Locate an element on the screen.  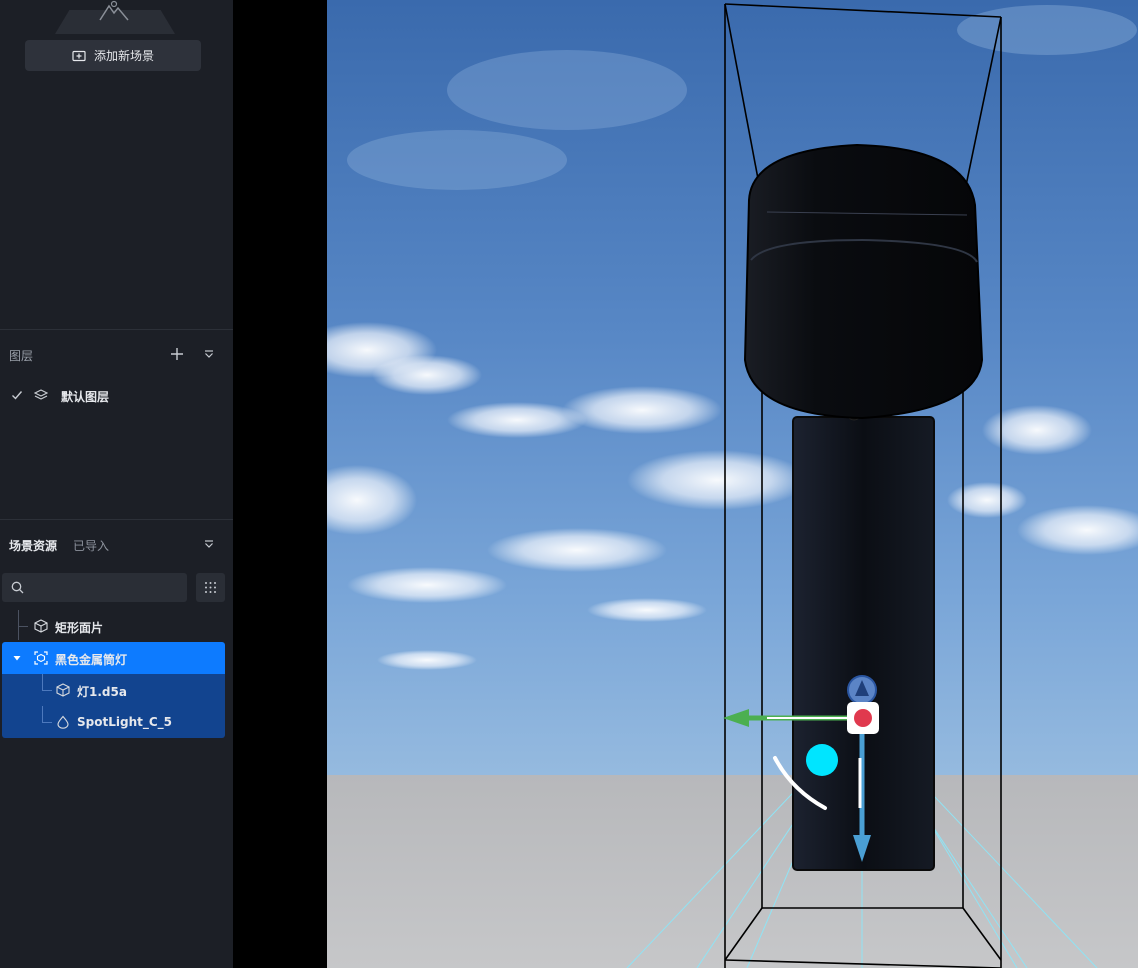
panel-gap is located at coordinates (280, 484).